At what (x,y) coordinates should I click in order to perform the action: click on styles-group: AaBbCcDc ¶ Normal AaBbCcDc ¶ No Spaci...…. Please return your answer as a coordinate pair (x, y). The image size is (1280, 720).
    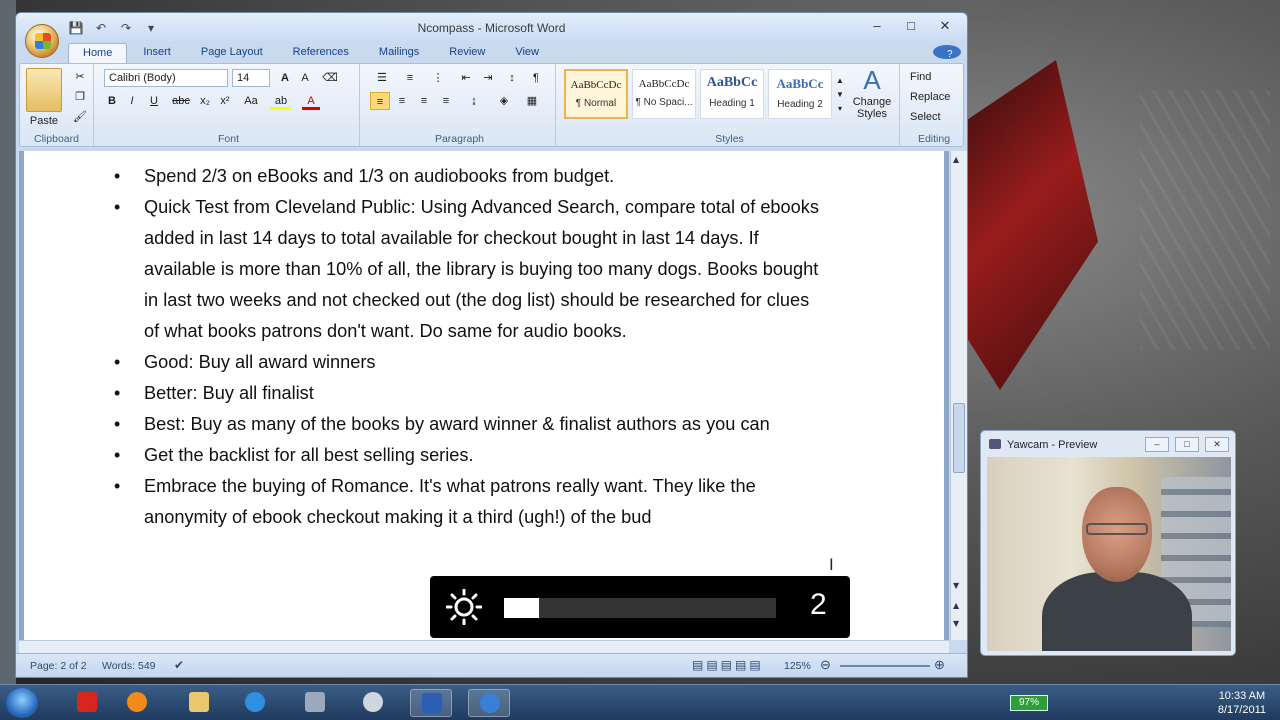
    Looking at the image, I should click on (730, 105).